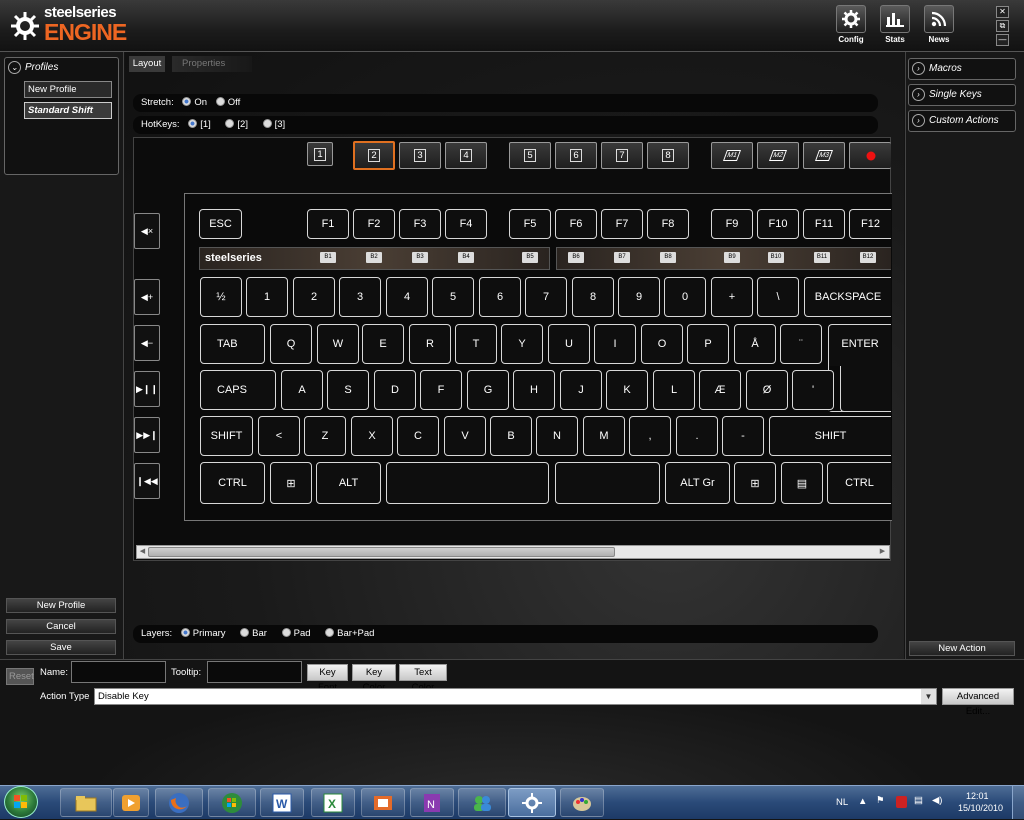 The image size is (1024, 820). What do you see at coordinates (895, 19) in the screenshot?
I see `stats-button` at bounding box center [895, 19].